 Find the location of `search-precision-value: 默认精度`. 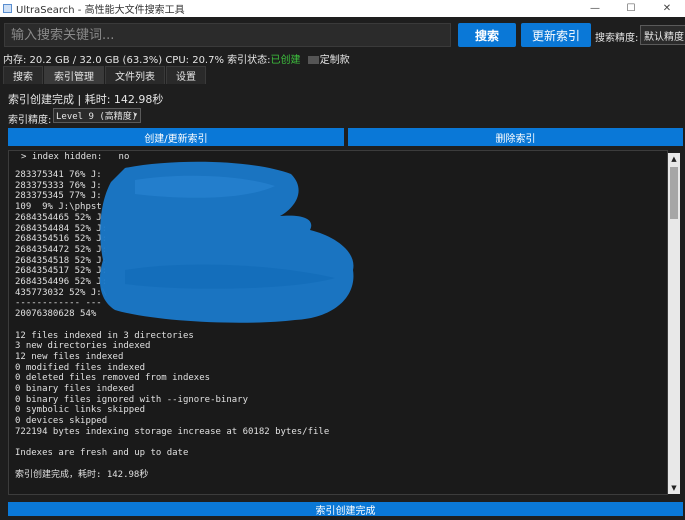

search-precision-value: 默认精度 is located at coordinates (664, 37).